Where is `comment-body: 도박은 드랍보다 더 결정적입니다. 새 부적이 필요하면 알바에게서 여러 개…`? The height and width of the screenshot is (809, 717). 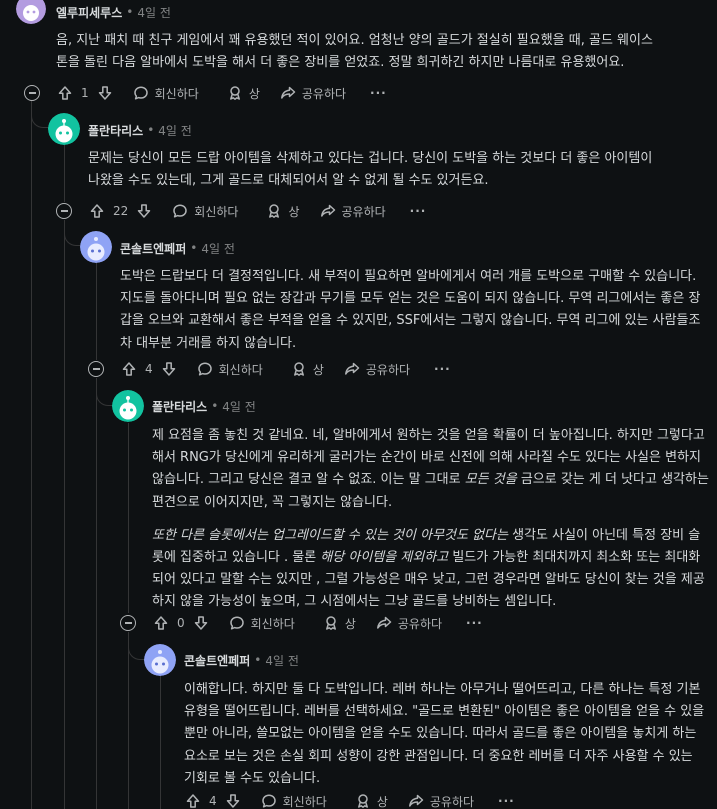
comment-body: 도박은 드랍보다 더 결정적입니다. 새 부적이 필요하면 알바에게서 여러 개… is located at coordinates (414, 310).